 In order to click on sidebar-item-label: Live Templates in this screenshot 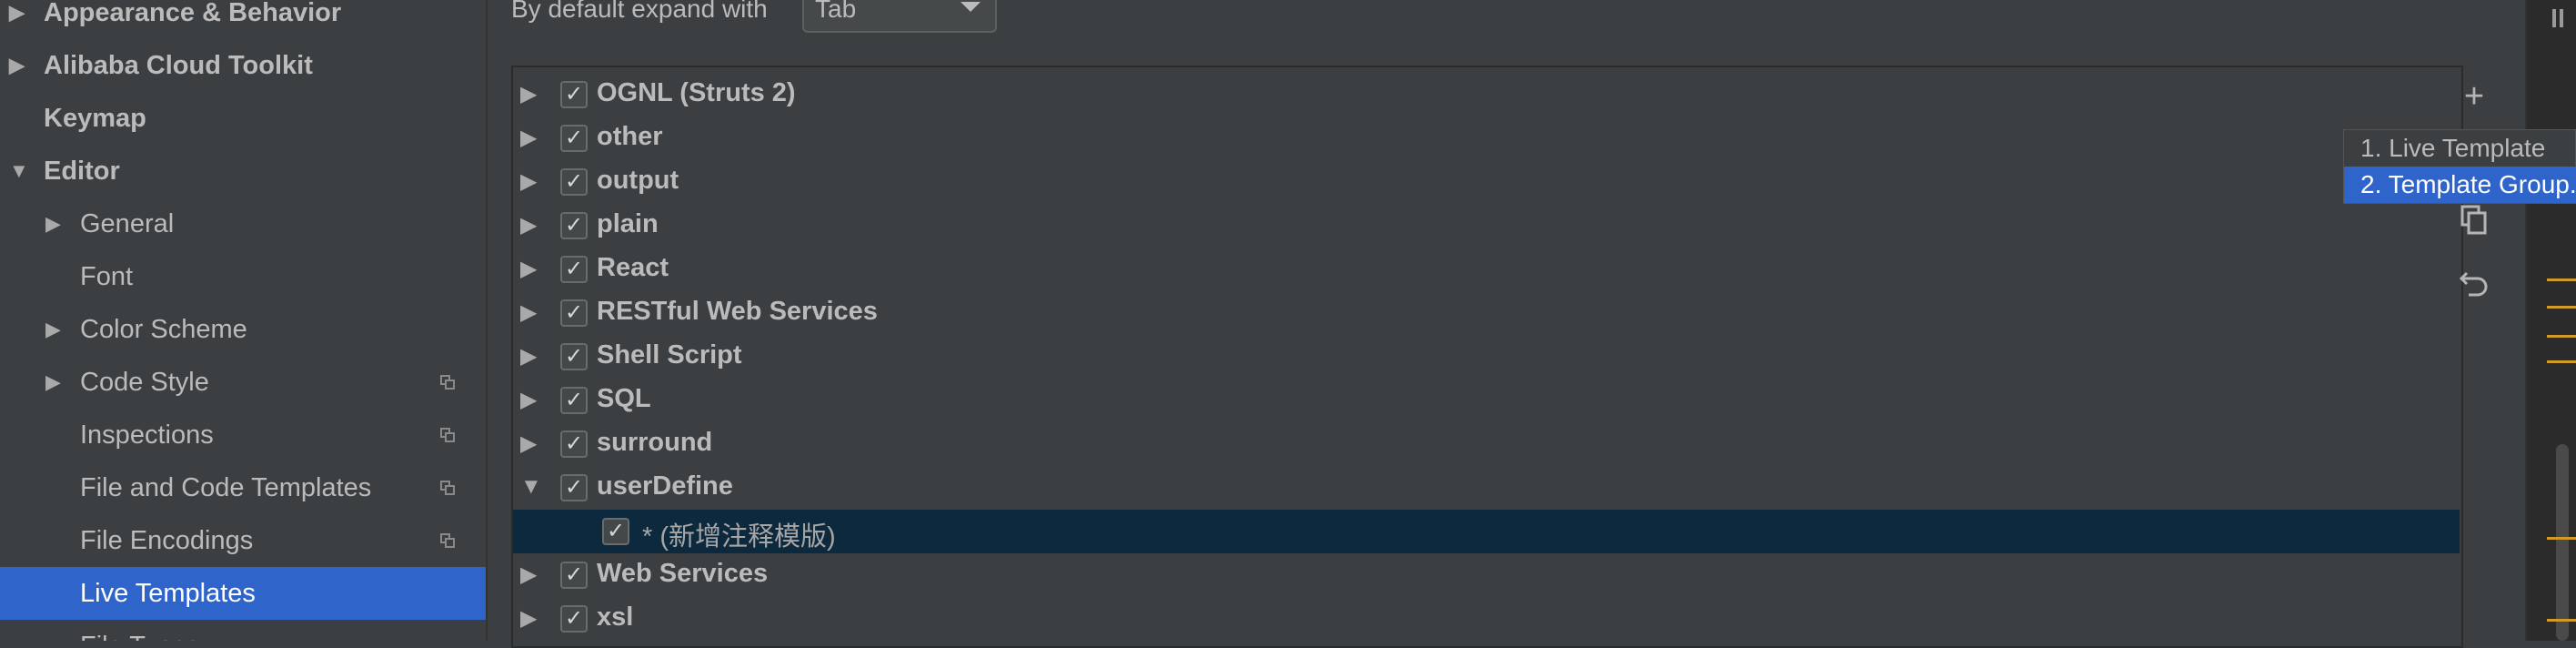, I will do `click(168, 593)`.